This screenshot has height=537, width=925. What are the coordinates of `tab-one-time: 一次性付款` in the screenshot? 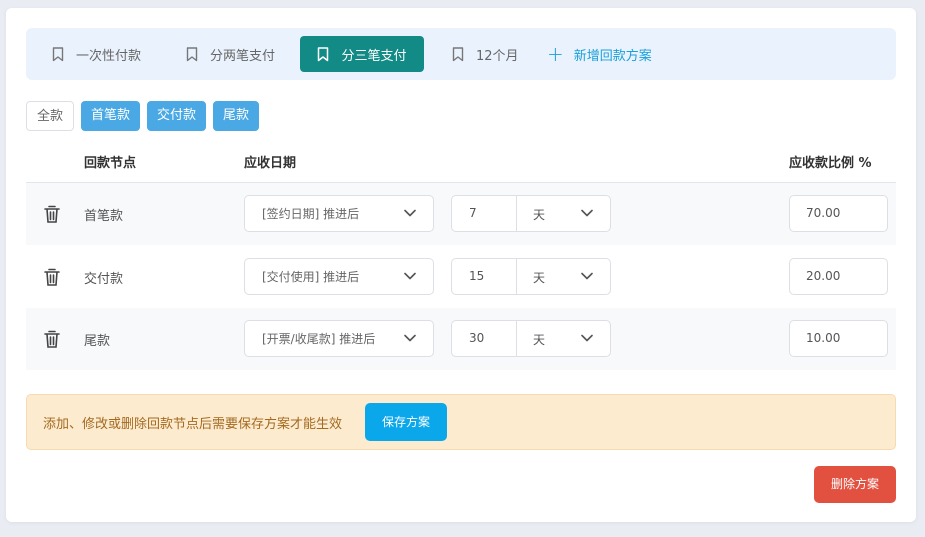 It's located at (96, 54).